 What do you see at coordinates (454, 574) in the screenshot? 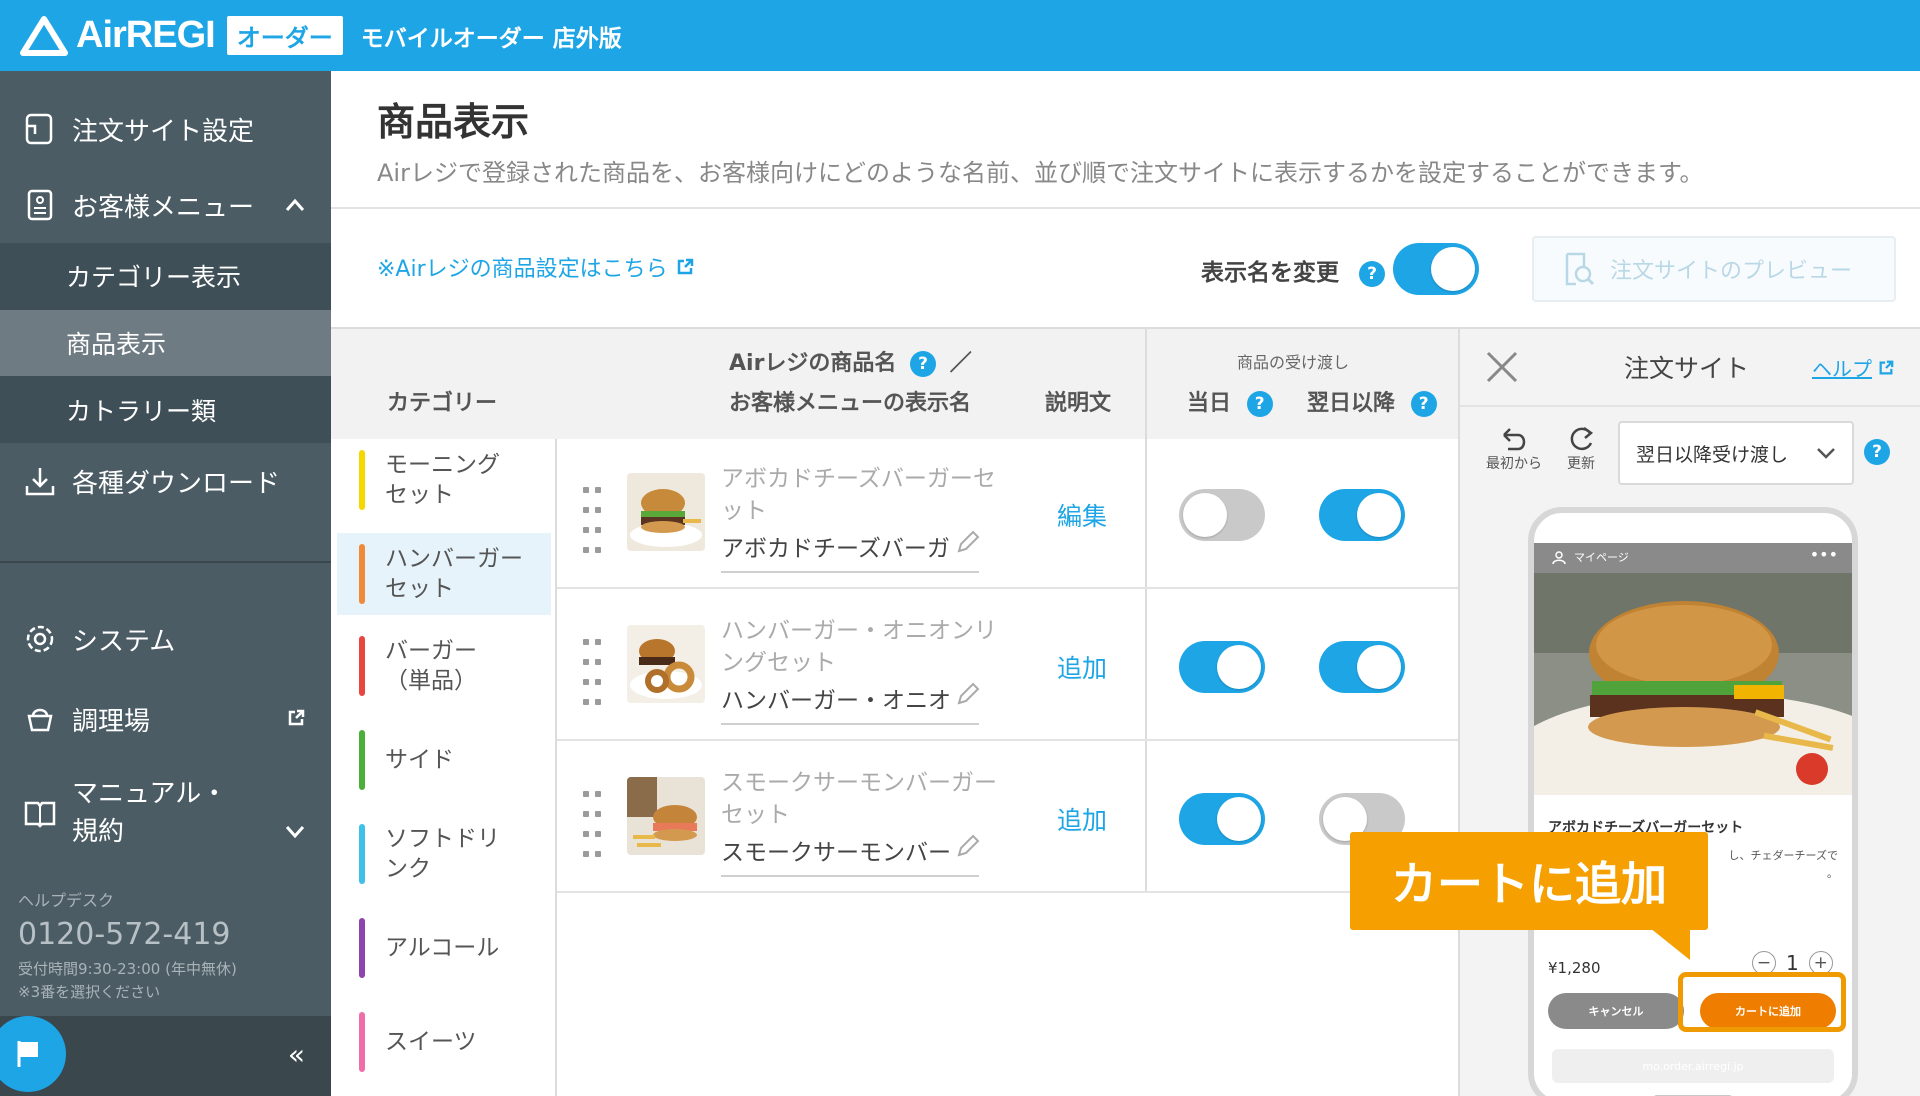
I see `category-label: ハンバーガー セット` at bounding box center [454, 574].